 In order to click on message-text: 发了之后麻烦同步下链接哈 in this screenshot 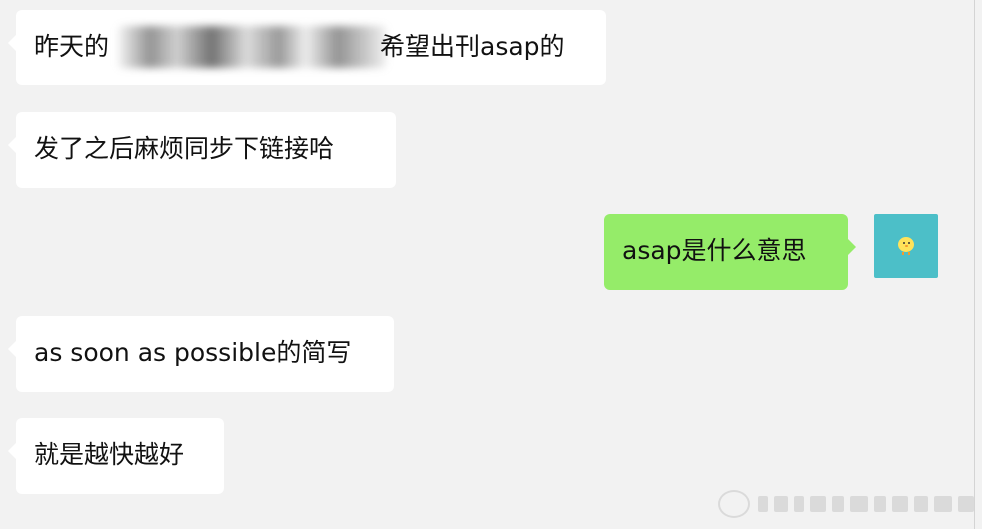, I will do `click(184, 148)`.